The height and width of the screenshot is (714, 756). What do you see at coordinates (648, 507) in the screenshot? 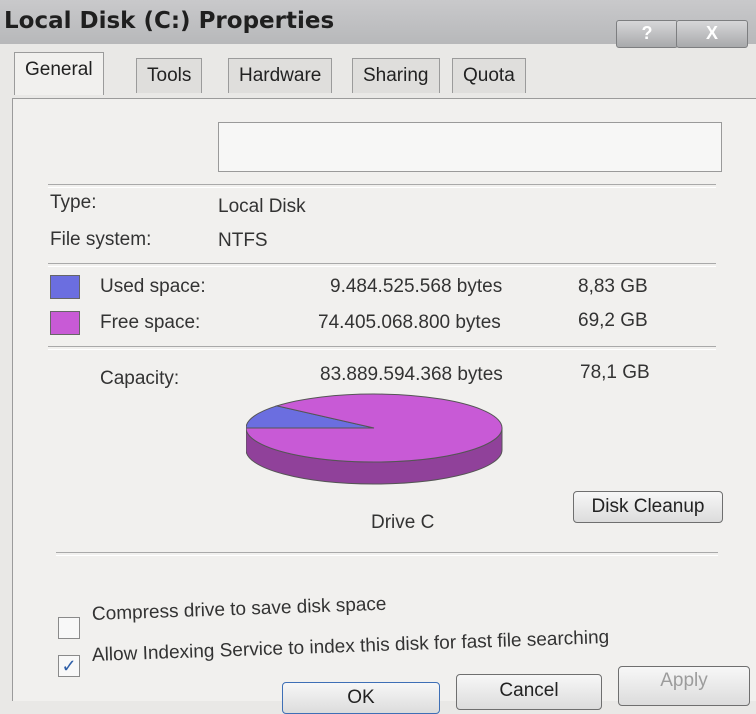
I see `disk-cleanup-button: Disk Cleanup` at bounding box center [648, 507].